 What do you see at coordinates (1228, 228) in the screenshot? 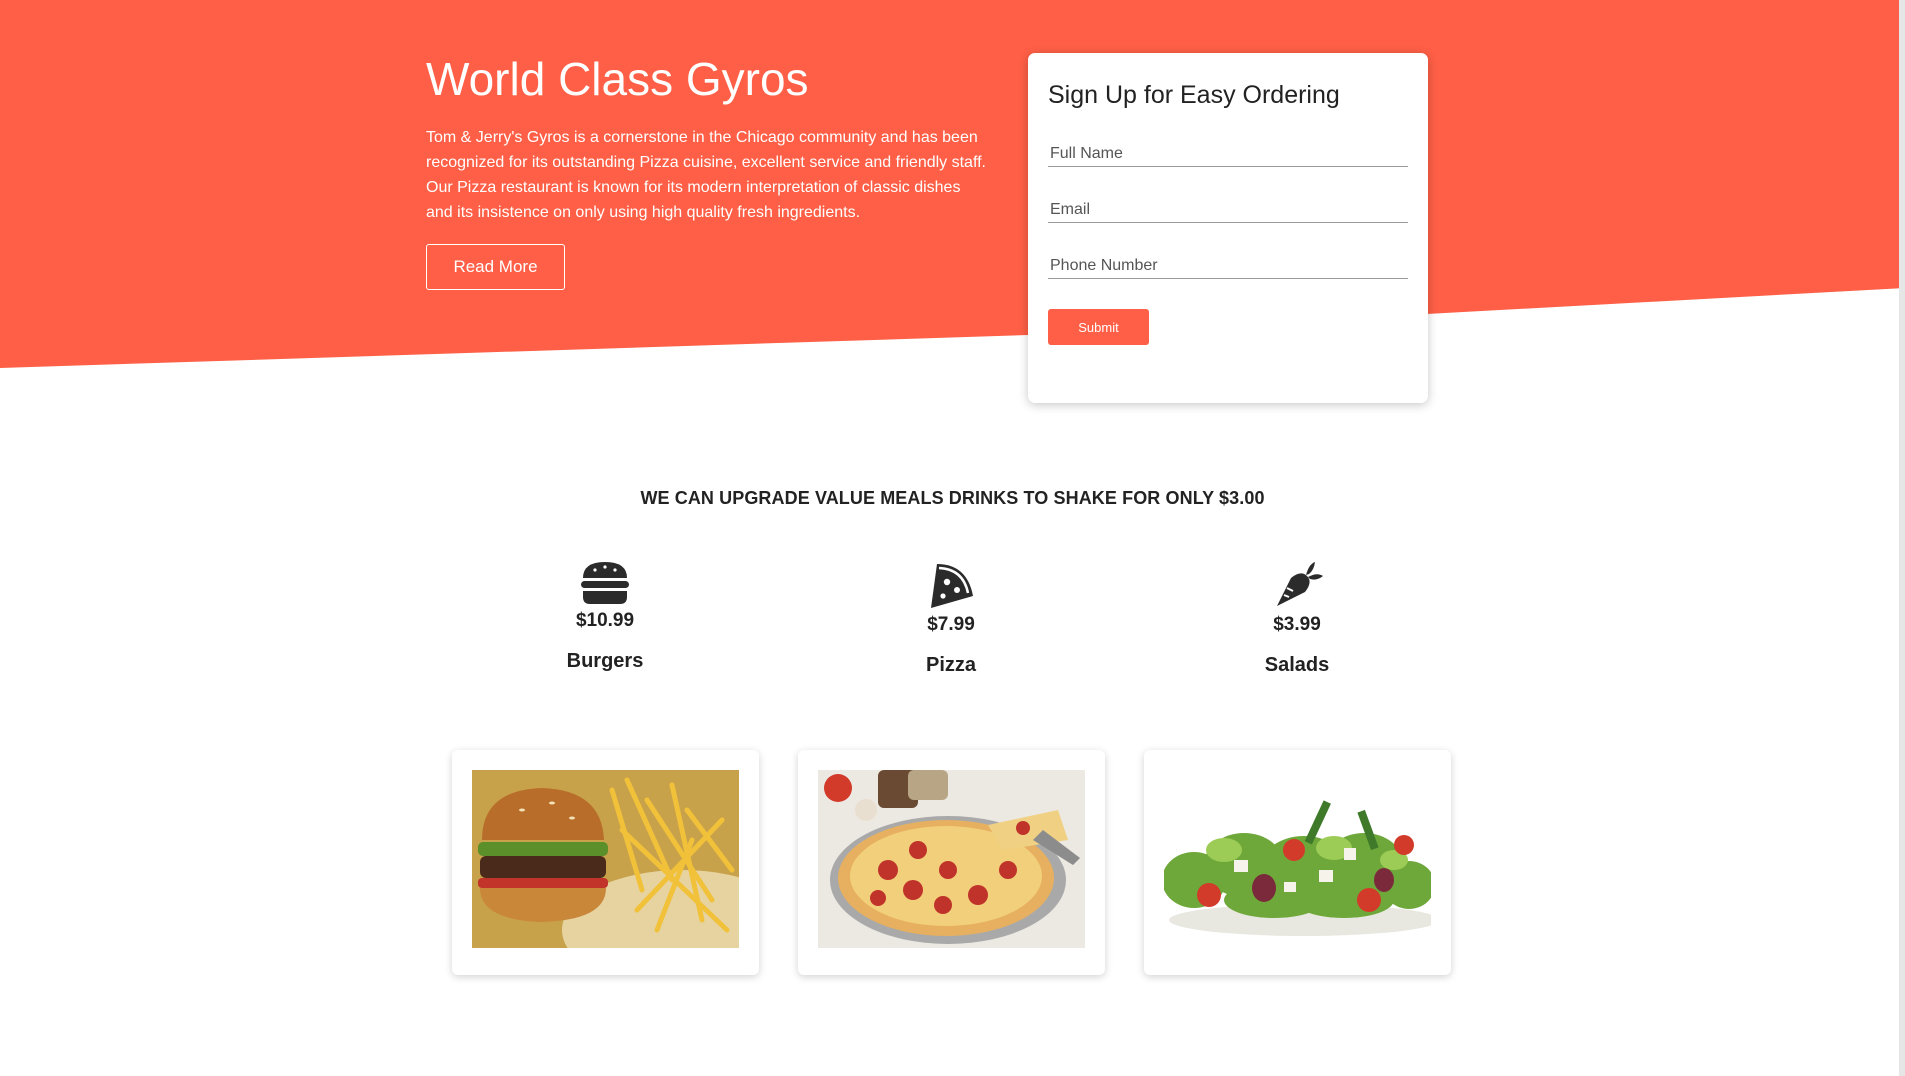
I see `signup-form-card: Sign Up for Easy Ordering Submit` at bounding box center [1228, 228].